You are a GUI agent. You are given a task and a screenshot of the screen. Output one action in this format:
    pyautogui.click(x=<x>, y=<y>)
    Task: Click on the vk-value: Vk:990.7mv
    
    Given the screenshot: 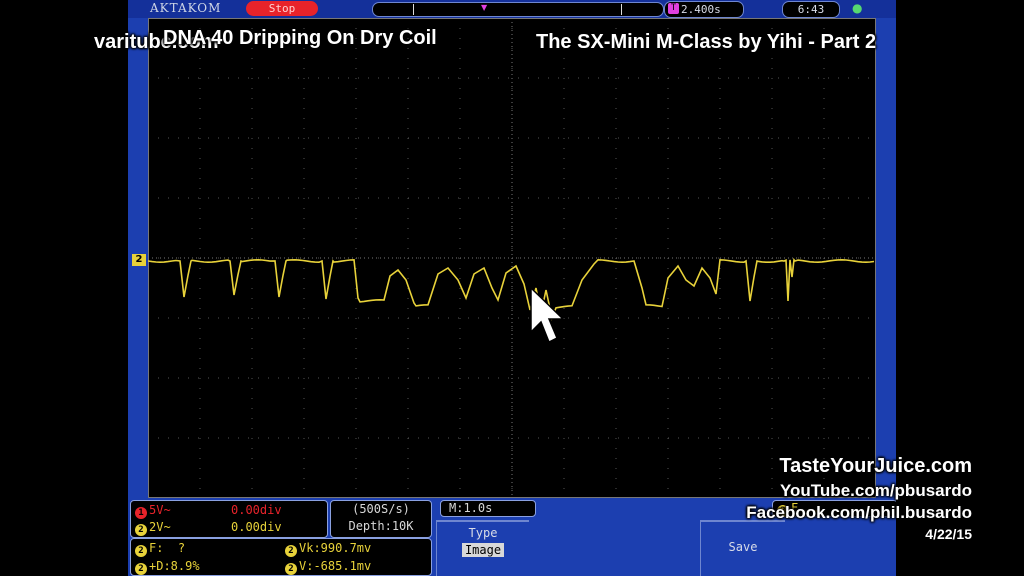 What is the action you would take?
    pyautogui.click(x=335, y=548)
    